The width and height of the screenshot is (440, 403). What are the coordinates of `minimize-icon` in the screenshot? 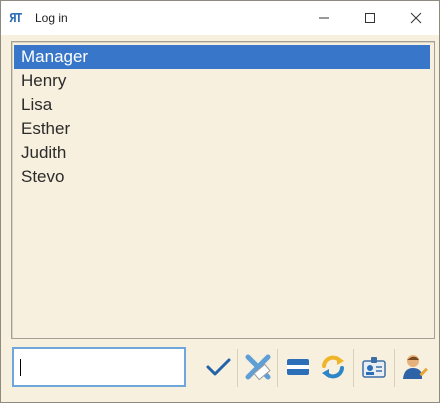 It's located at (324, 18).